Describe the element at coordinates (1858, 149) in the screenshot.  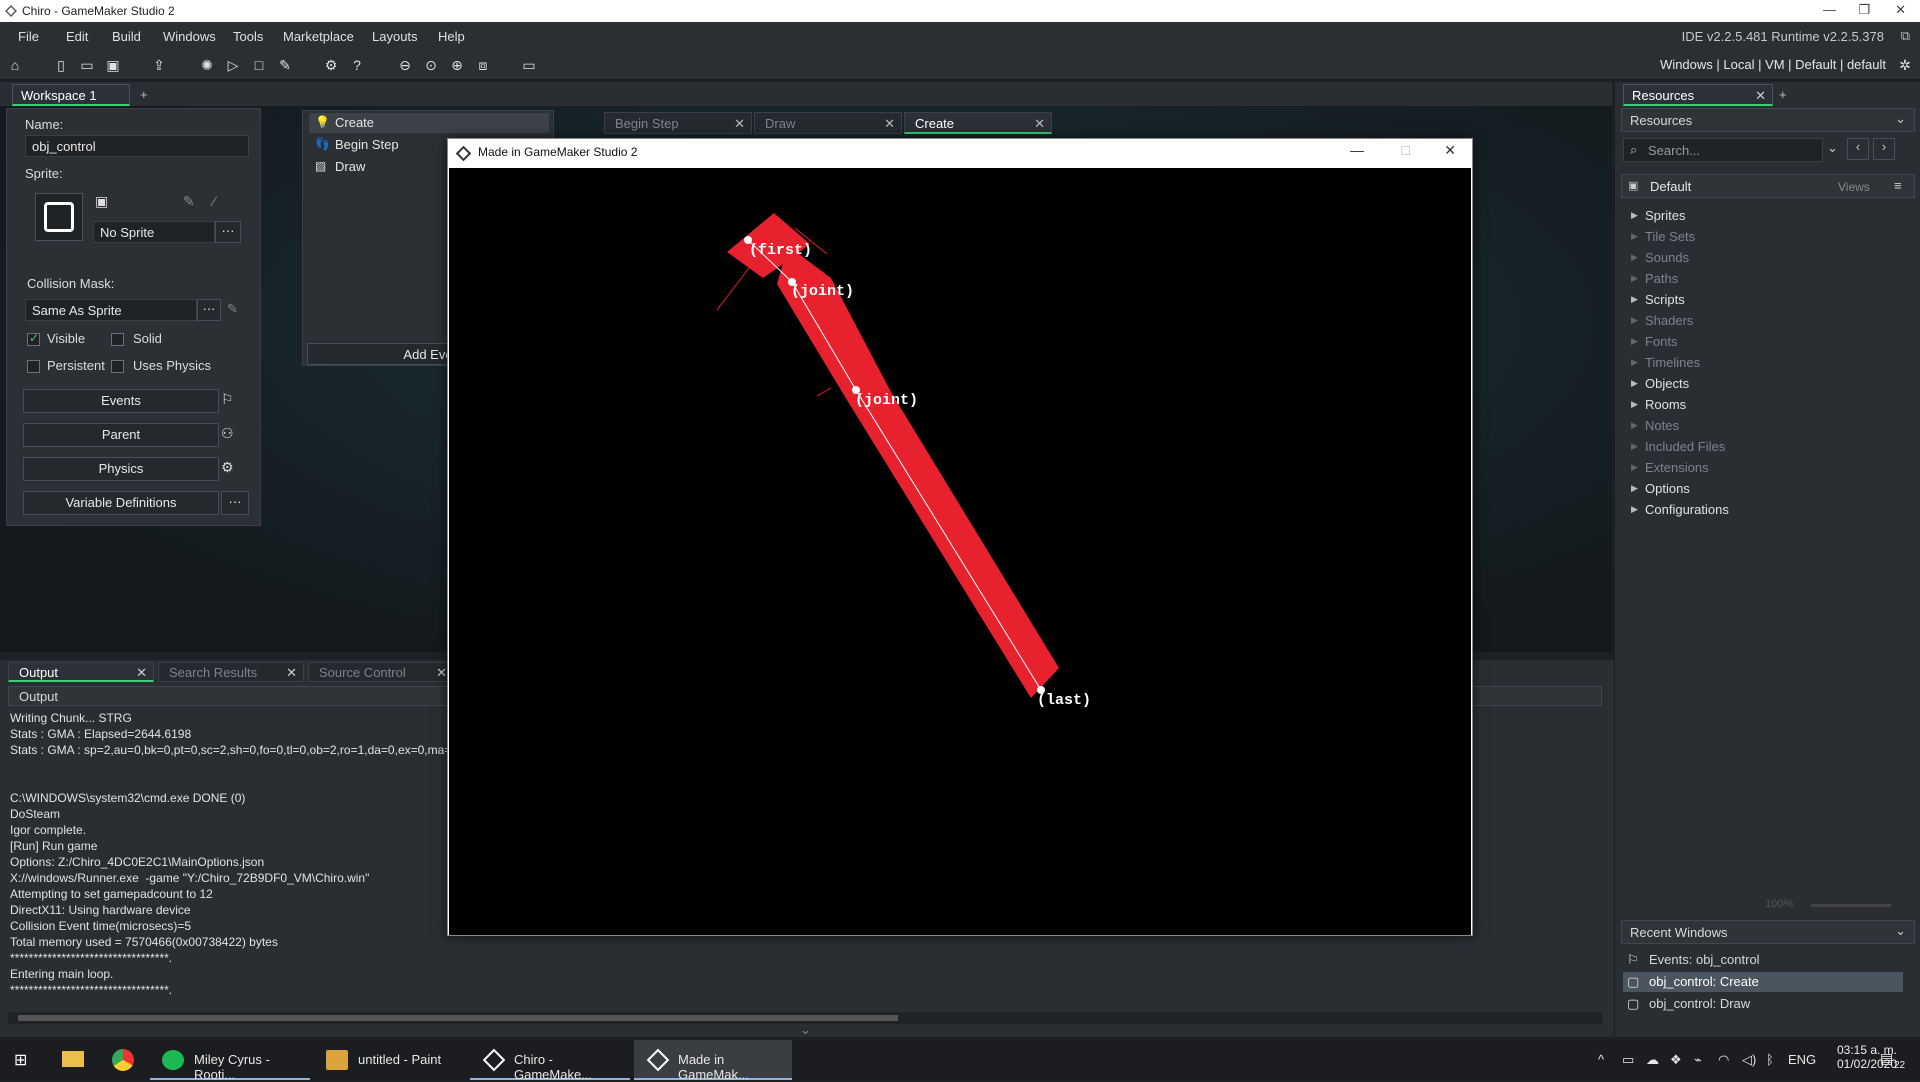
I see `prev-result-icon: ‹` at that location.